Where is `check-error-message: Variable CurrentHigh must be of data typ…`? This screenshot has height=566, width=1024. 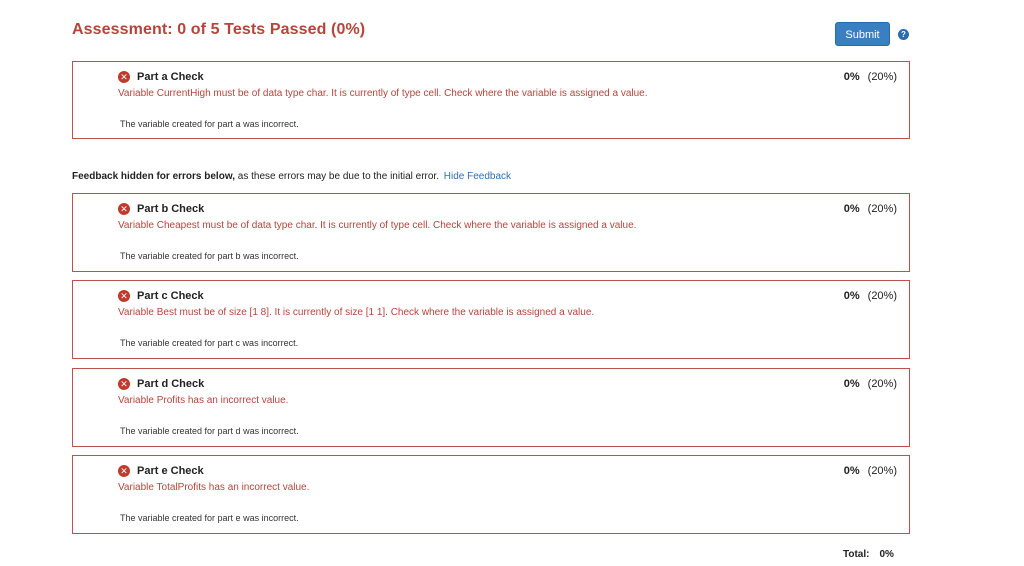 check-error-message: Variable CurrentHigh must be of data typ… is located at coordinates (383, 93).